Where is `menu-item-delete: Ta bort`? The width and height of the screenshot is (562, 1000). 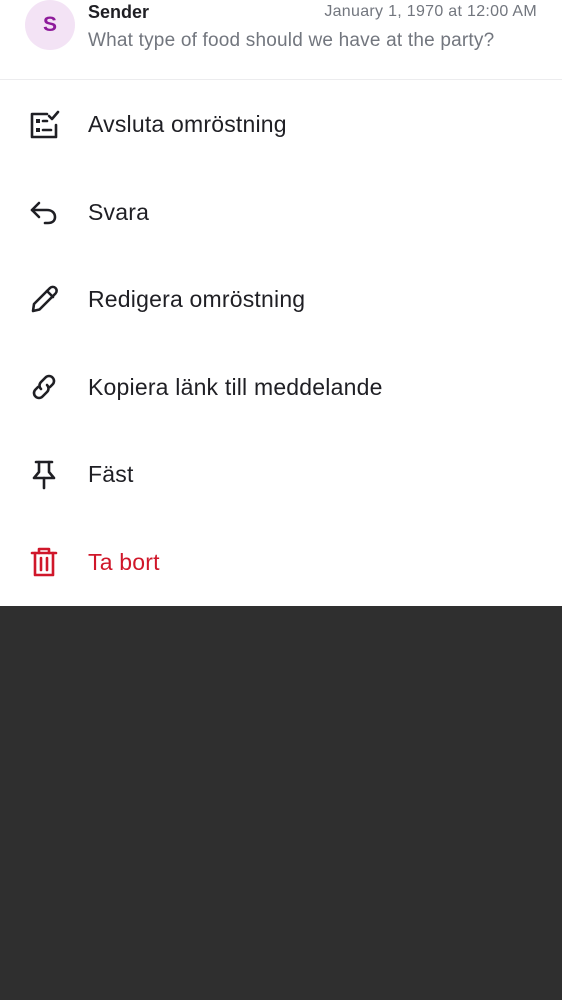 menu-item-delete: Ta bort is located at coordinates (281, 563).